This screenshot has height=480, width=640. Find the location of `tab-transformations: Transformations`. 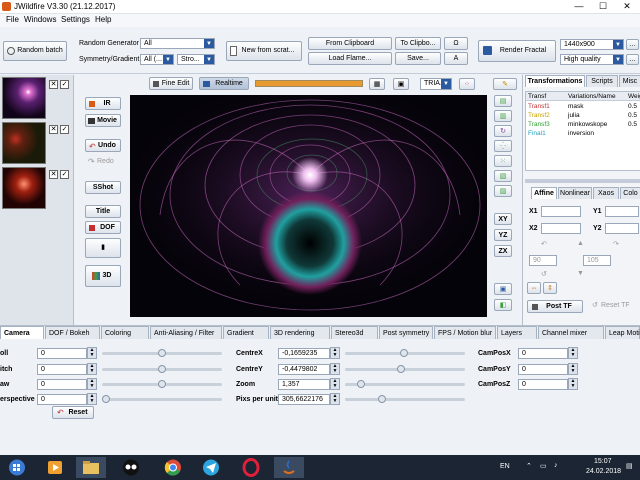

tab-transformations: Transformations is located at coordinates (555, 81).